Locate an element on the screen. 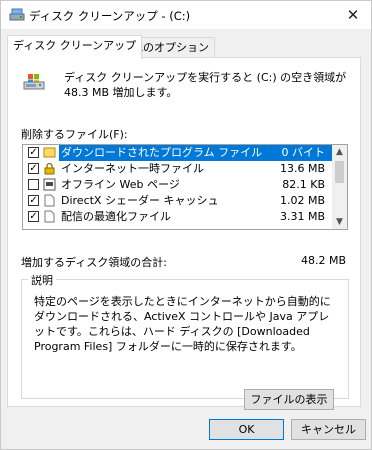  disk-cleanup-icon is located at coordinates (17, 14).